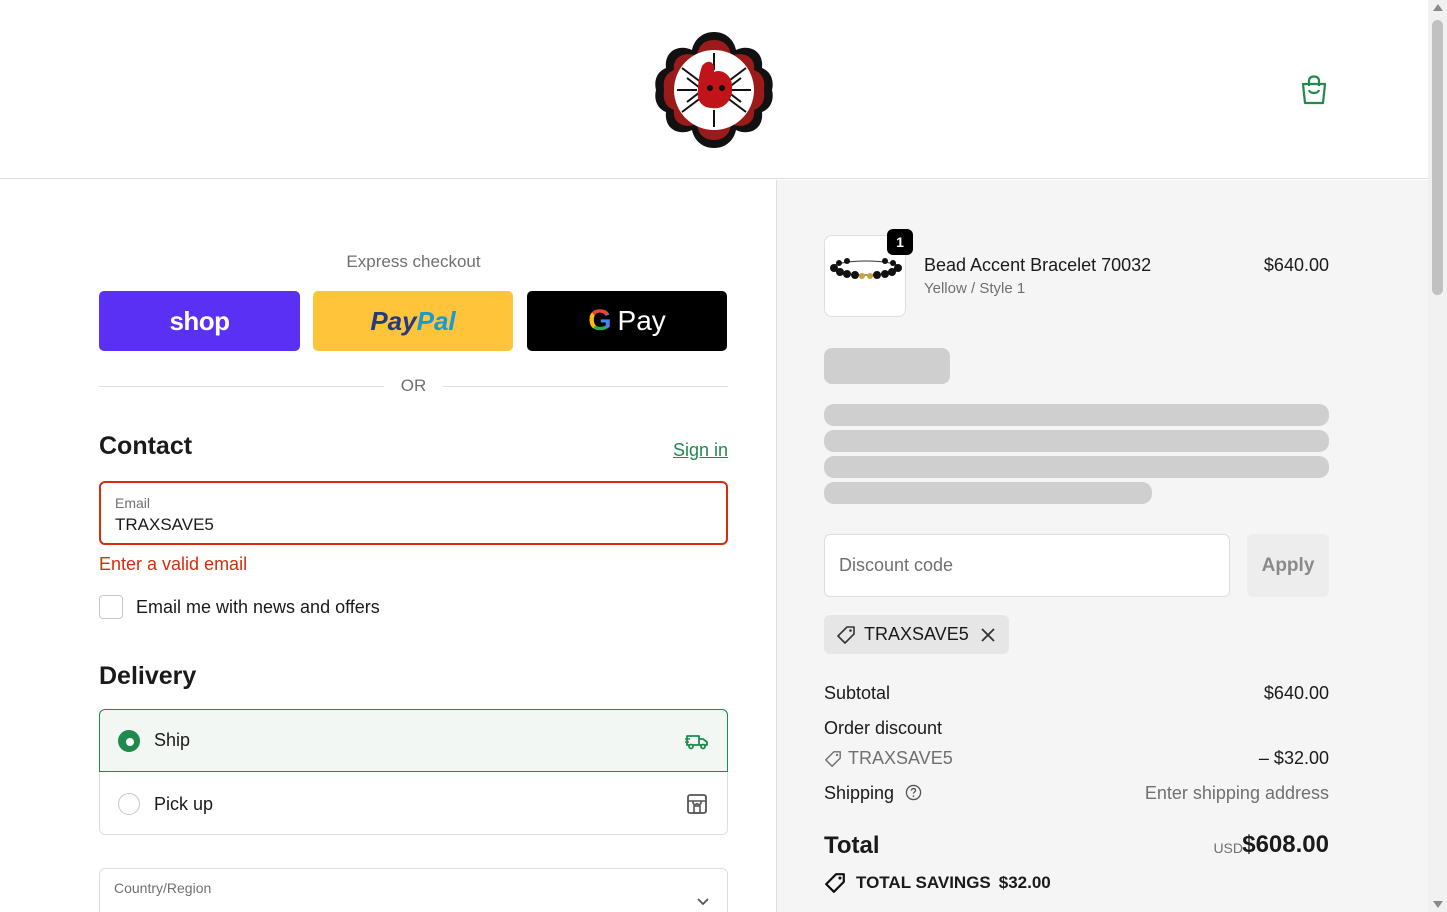 Image resolution: width=1447 pixels, height=912 pixels. I want to click on sign-in-link: Sign in, so click(684, 450).